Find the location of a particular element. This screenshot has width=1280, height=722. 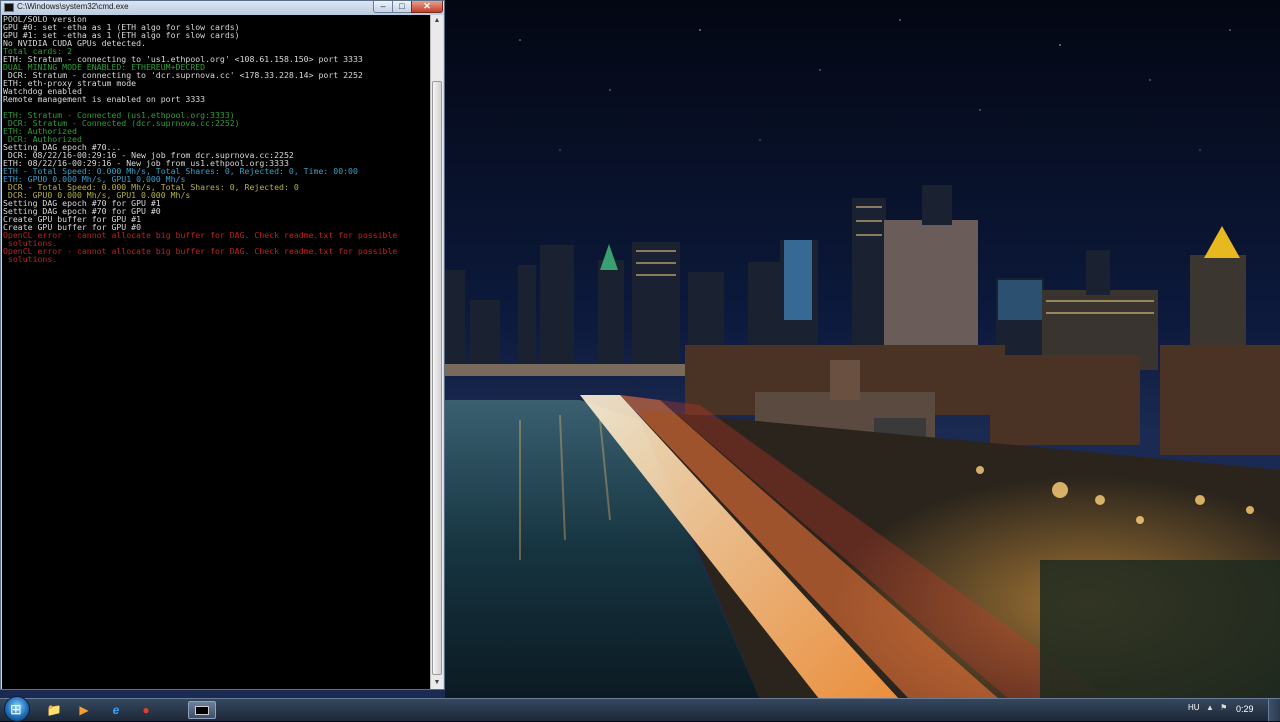

language-indicator: HU is located at coordinates (1194, 707).